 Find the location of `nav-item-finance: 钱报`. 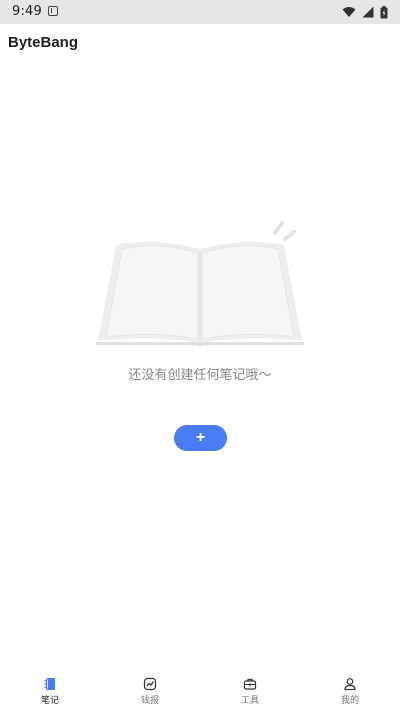

nav-item-finance: 钱报 is located at coordinates (150, 688).